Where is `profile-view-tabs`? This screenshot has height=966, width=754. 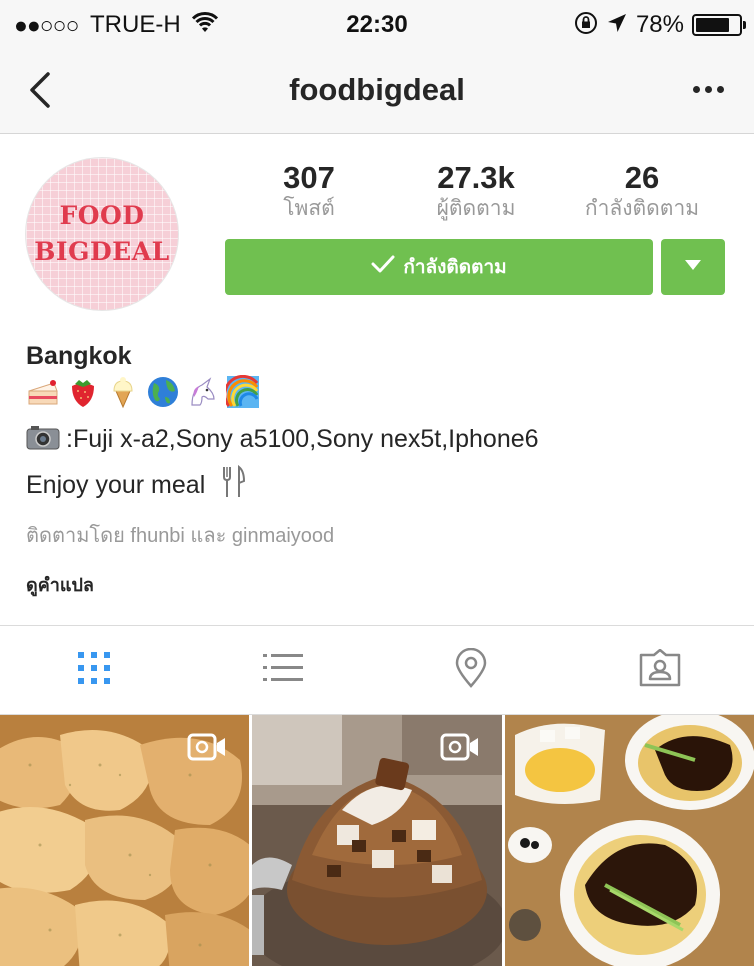
profile-view-tabs is located at coordinates (377, 670).